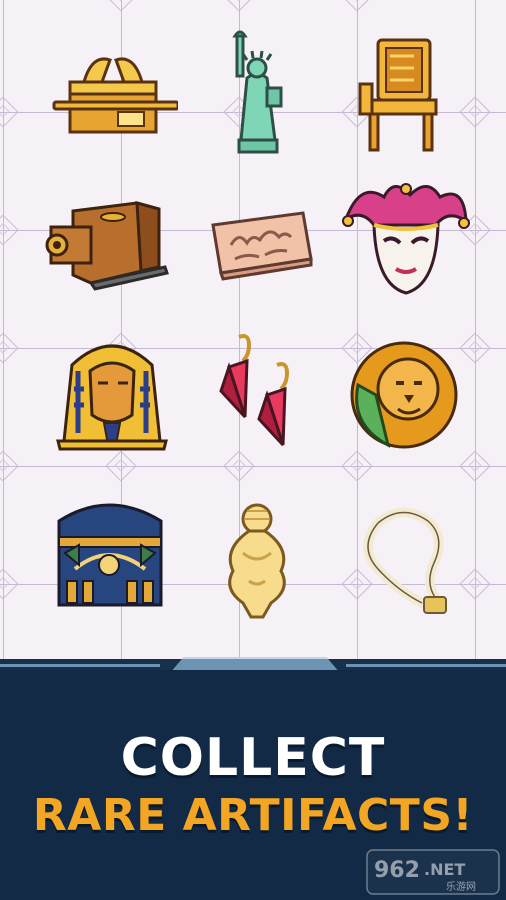  Describe the element at coordinates (461, 886) in the screenshot. I see `svg-text: 乐游网` at that location.